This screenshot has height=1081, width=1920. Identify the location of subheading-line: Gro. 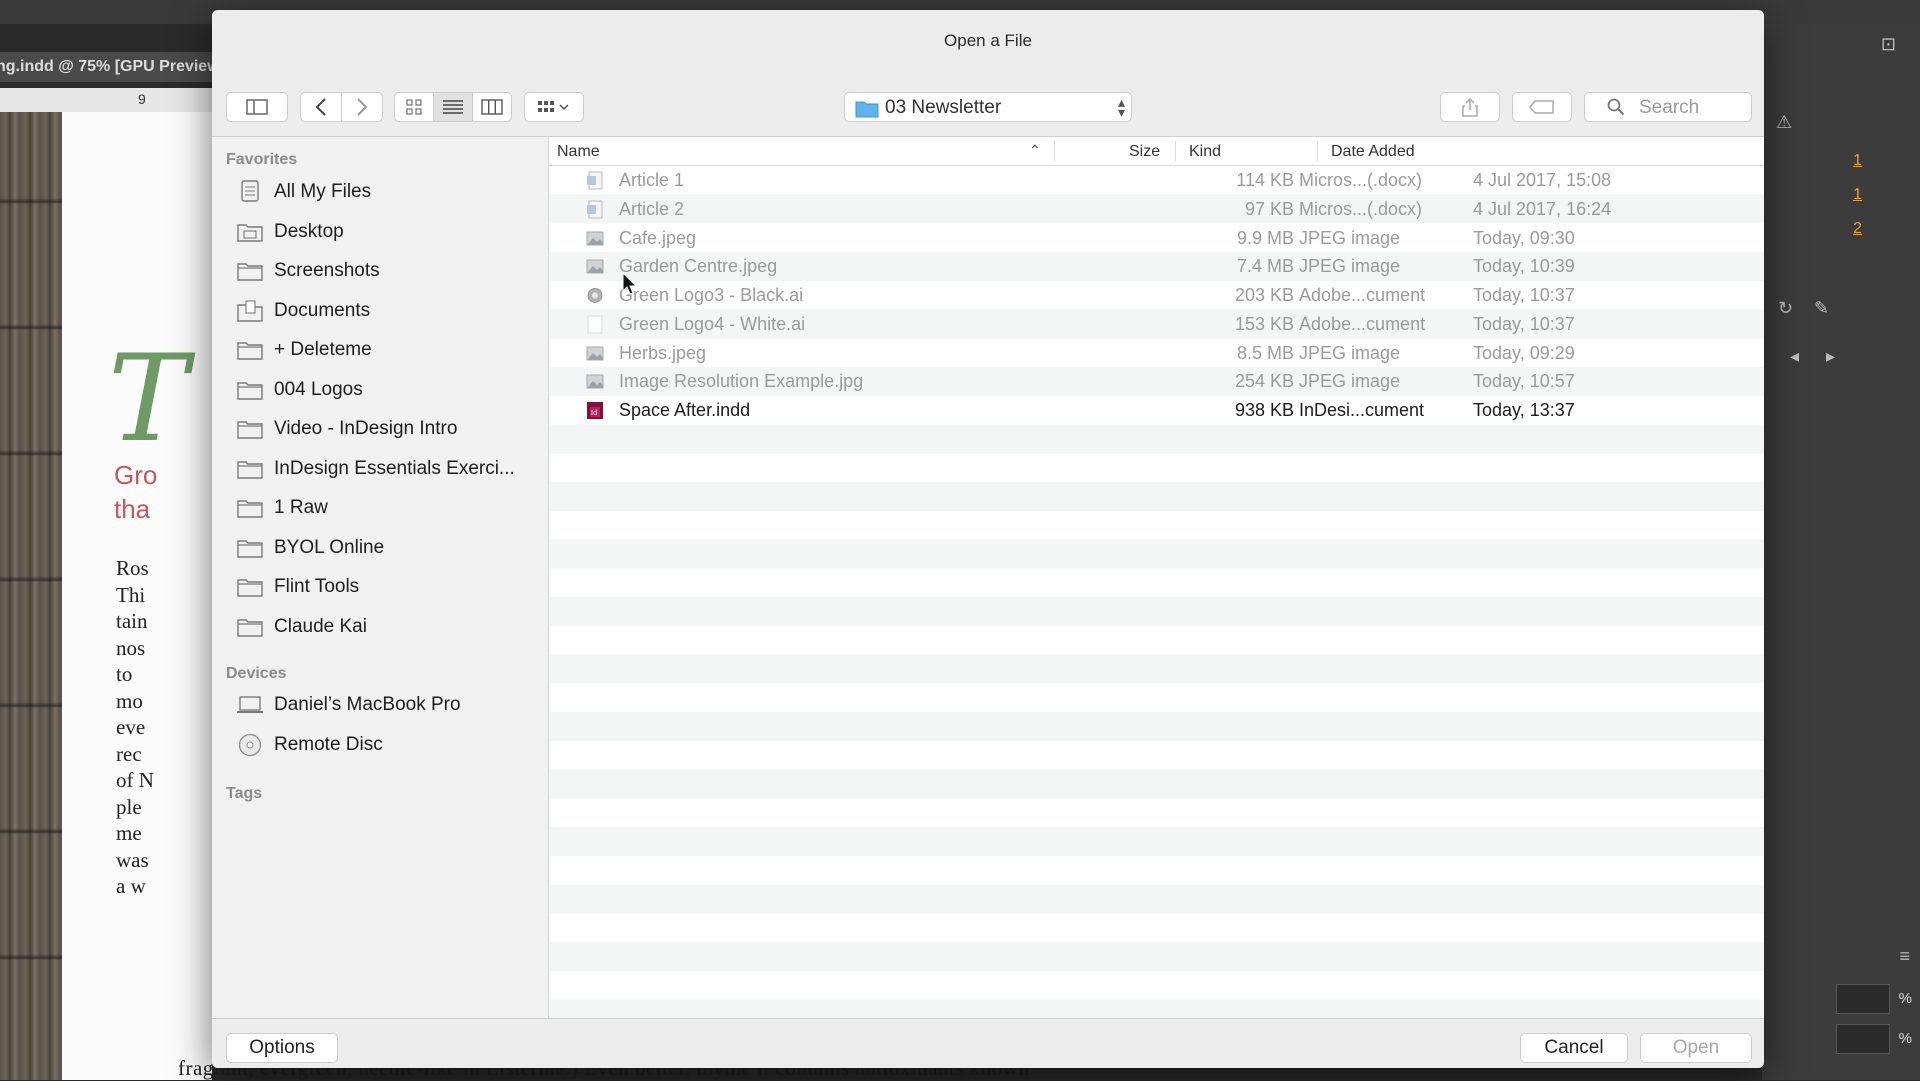
(136, 475).